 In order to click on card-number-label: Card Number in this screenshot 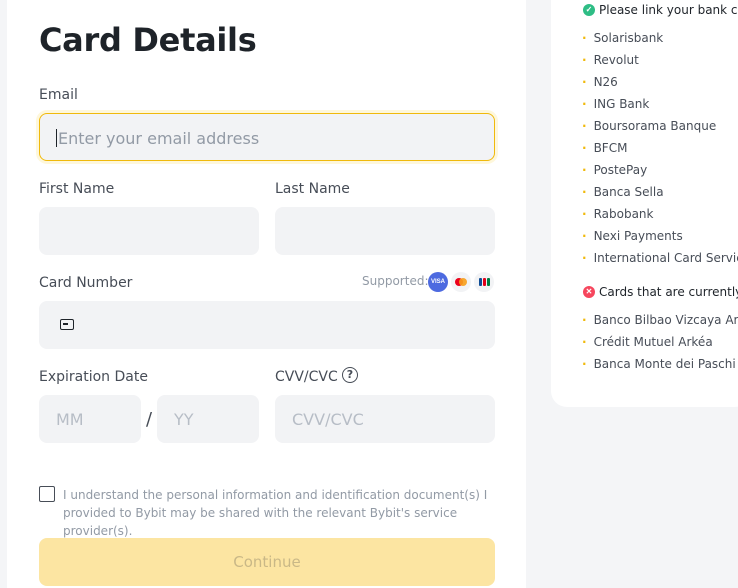, I will do `click(86, 283)`.